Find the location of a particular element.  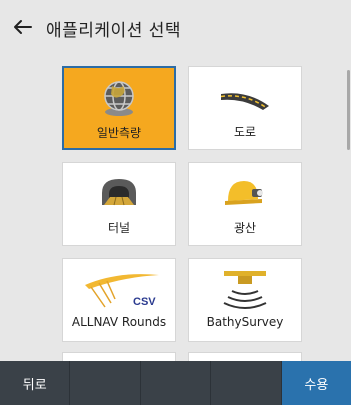

accept-button: 수용 is located at coordinates (316, 383).